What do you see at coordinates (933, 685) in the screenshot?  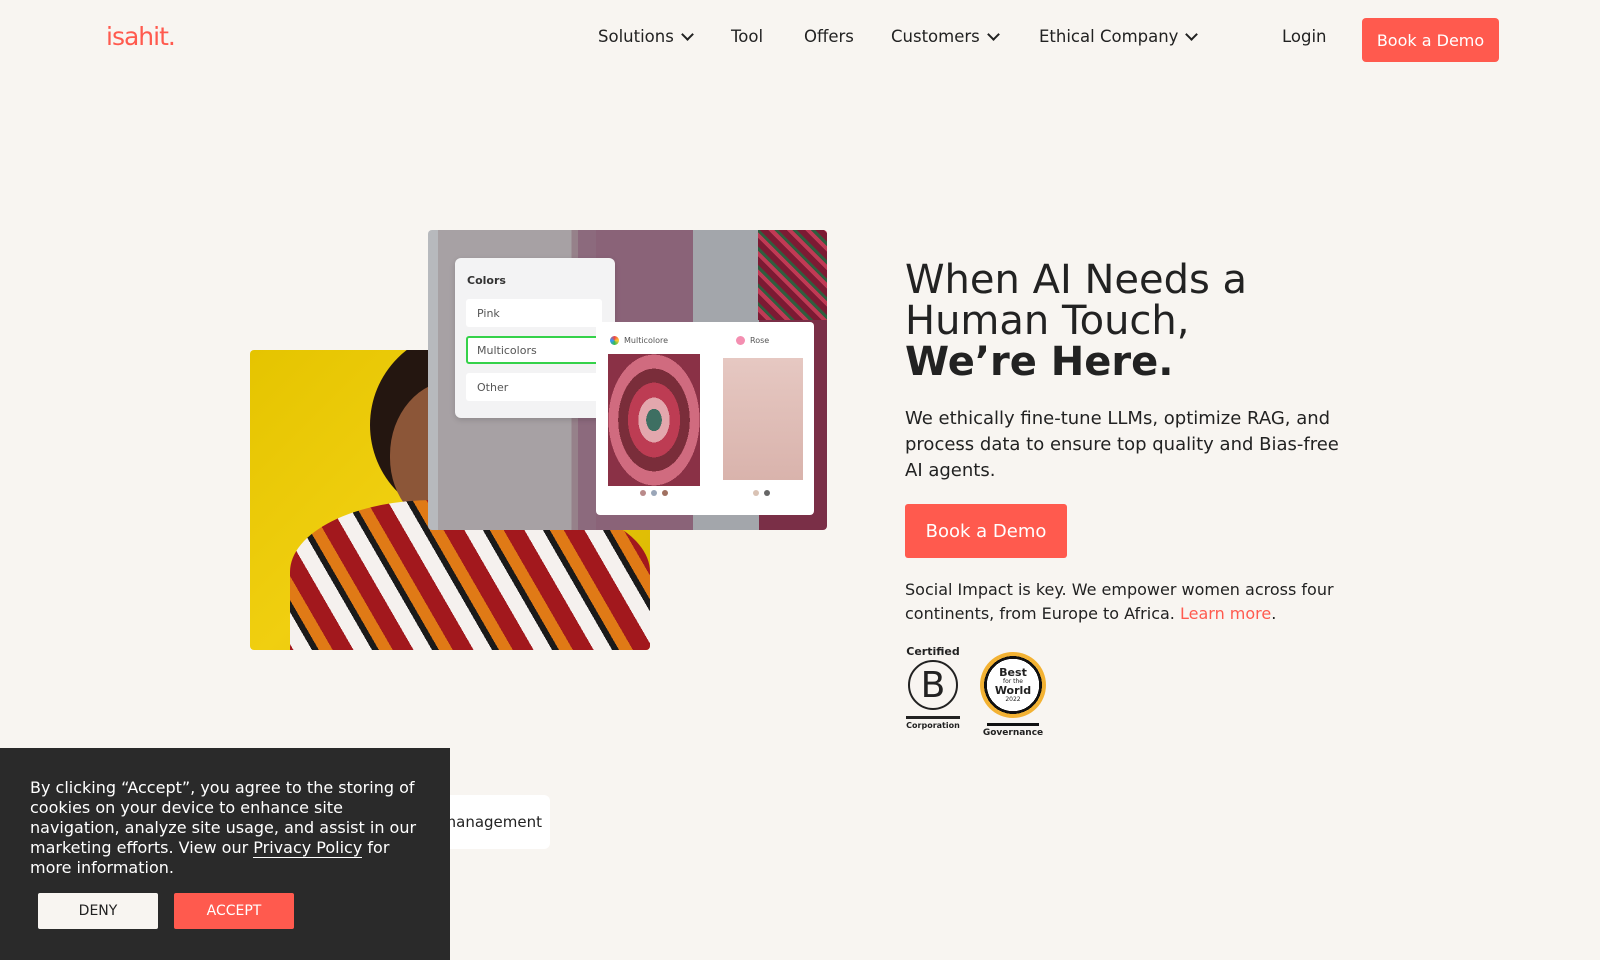 I see `bcorp-logo-icon: B` at bounding box center [933, 685].